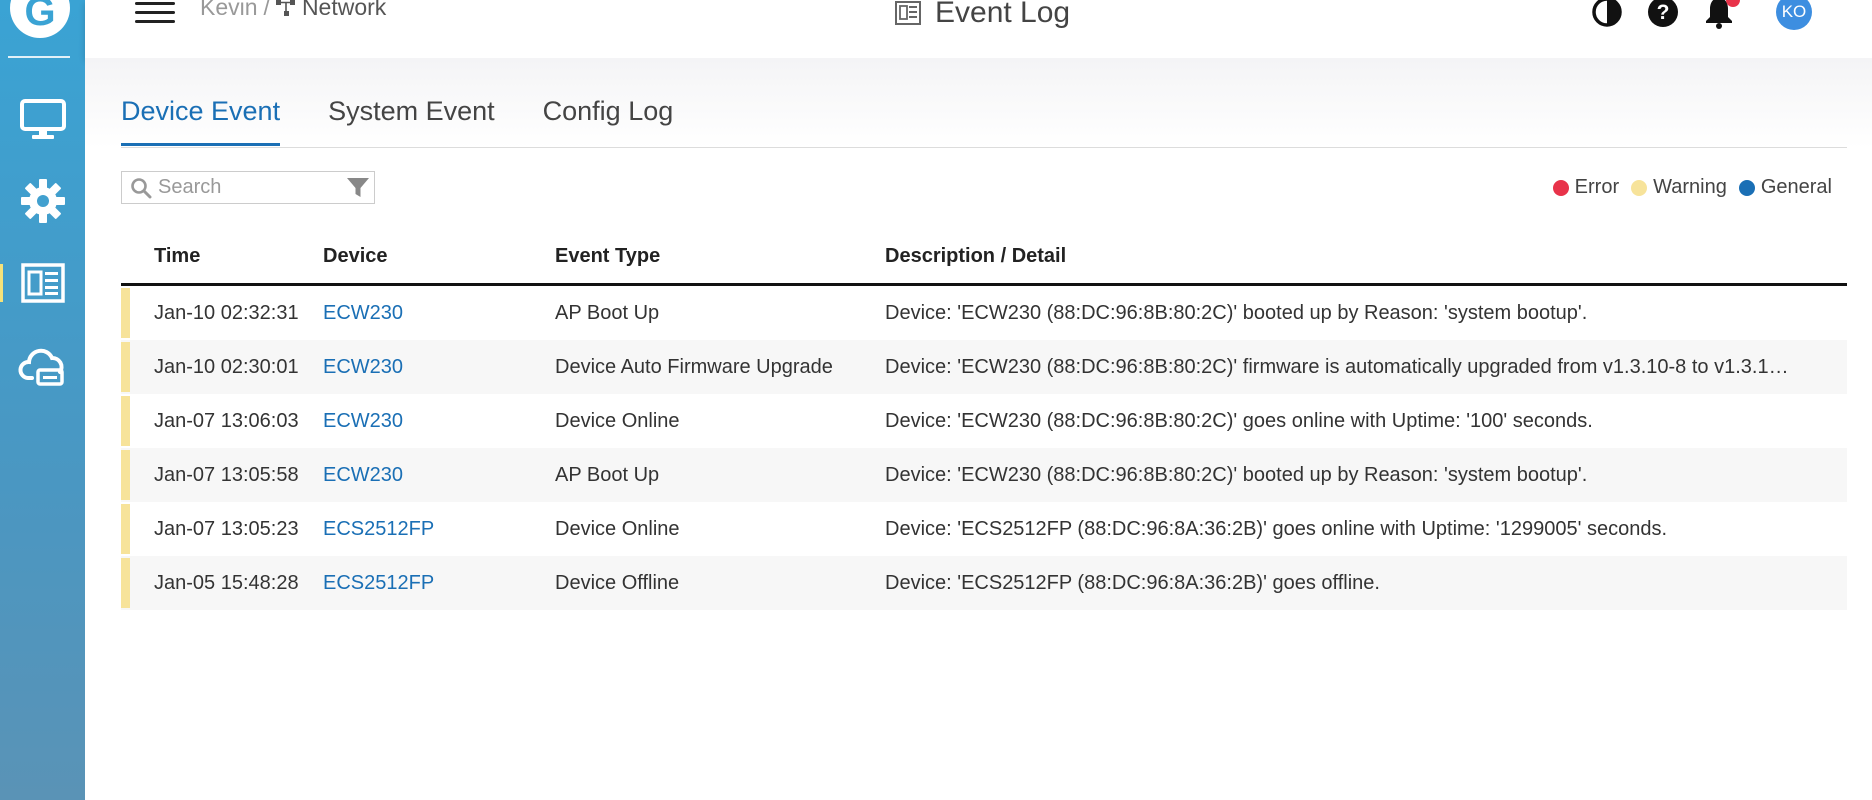 Image resolution: width=1872 pixels, height=800 pixels. I want to click on breadcrumb-parent: Kevin, so click(229, 10).